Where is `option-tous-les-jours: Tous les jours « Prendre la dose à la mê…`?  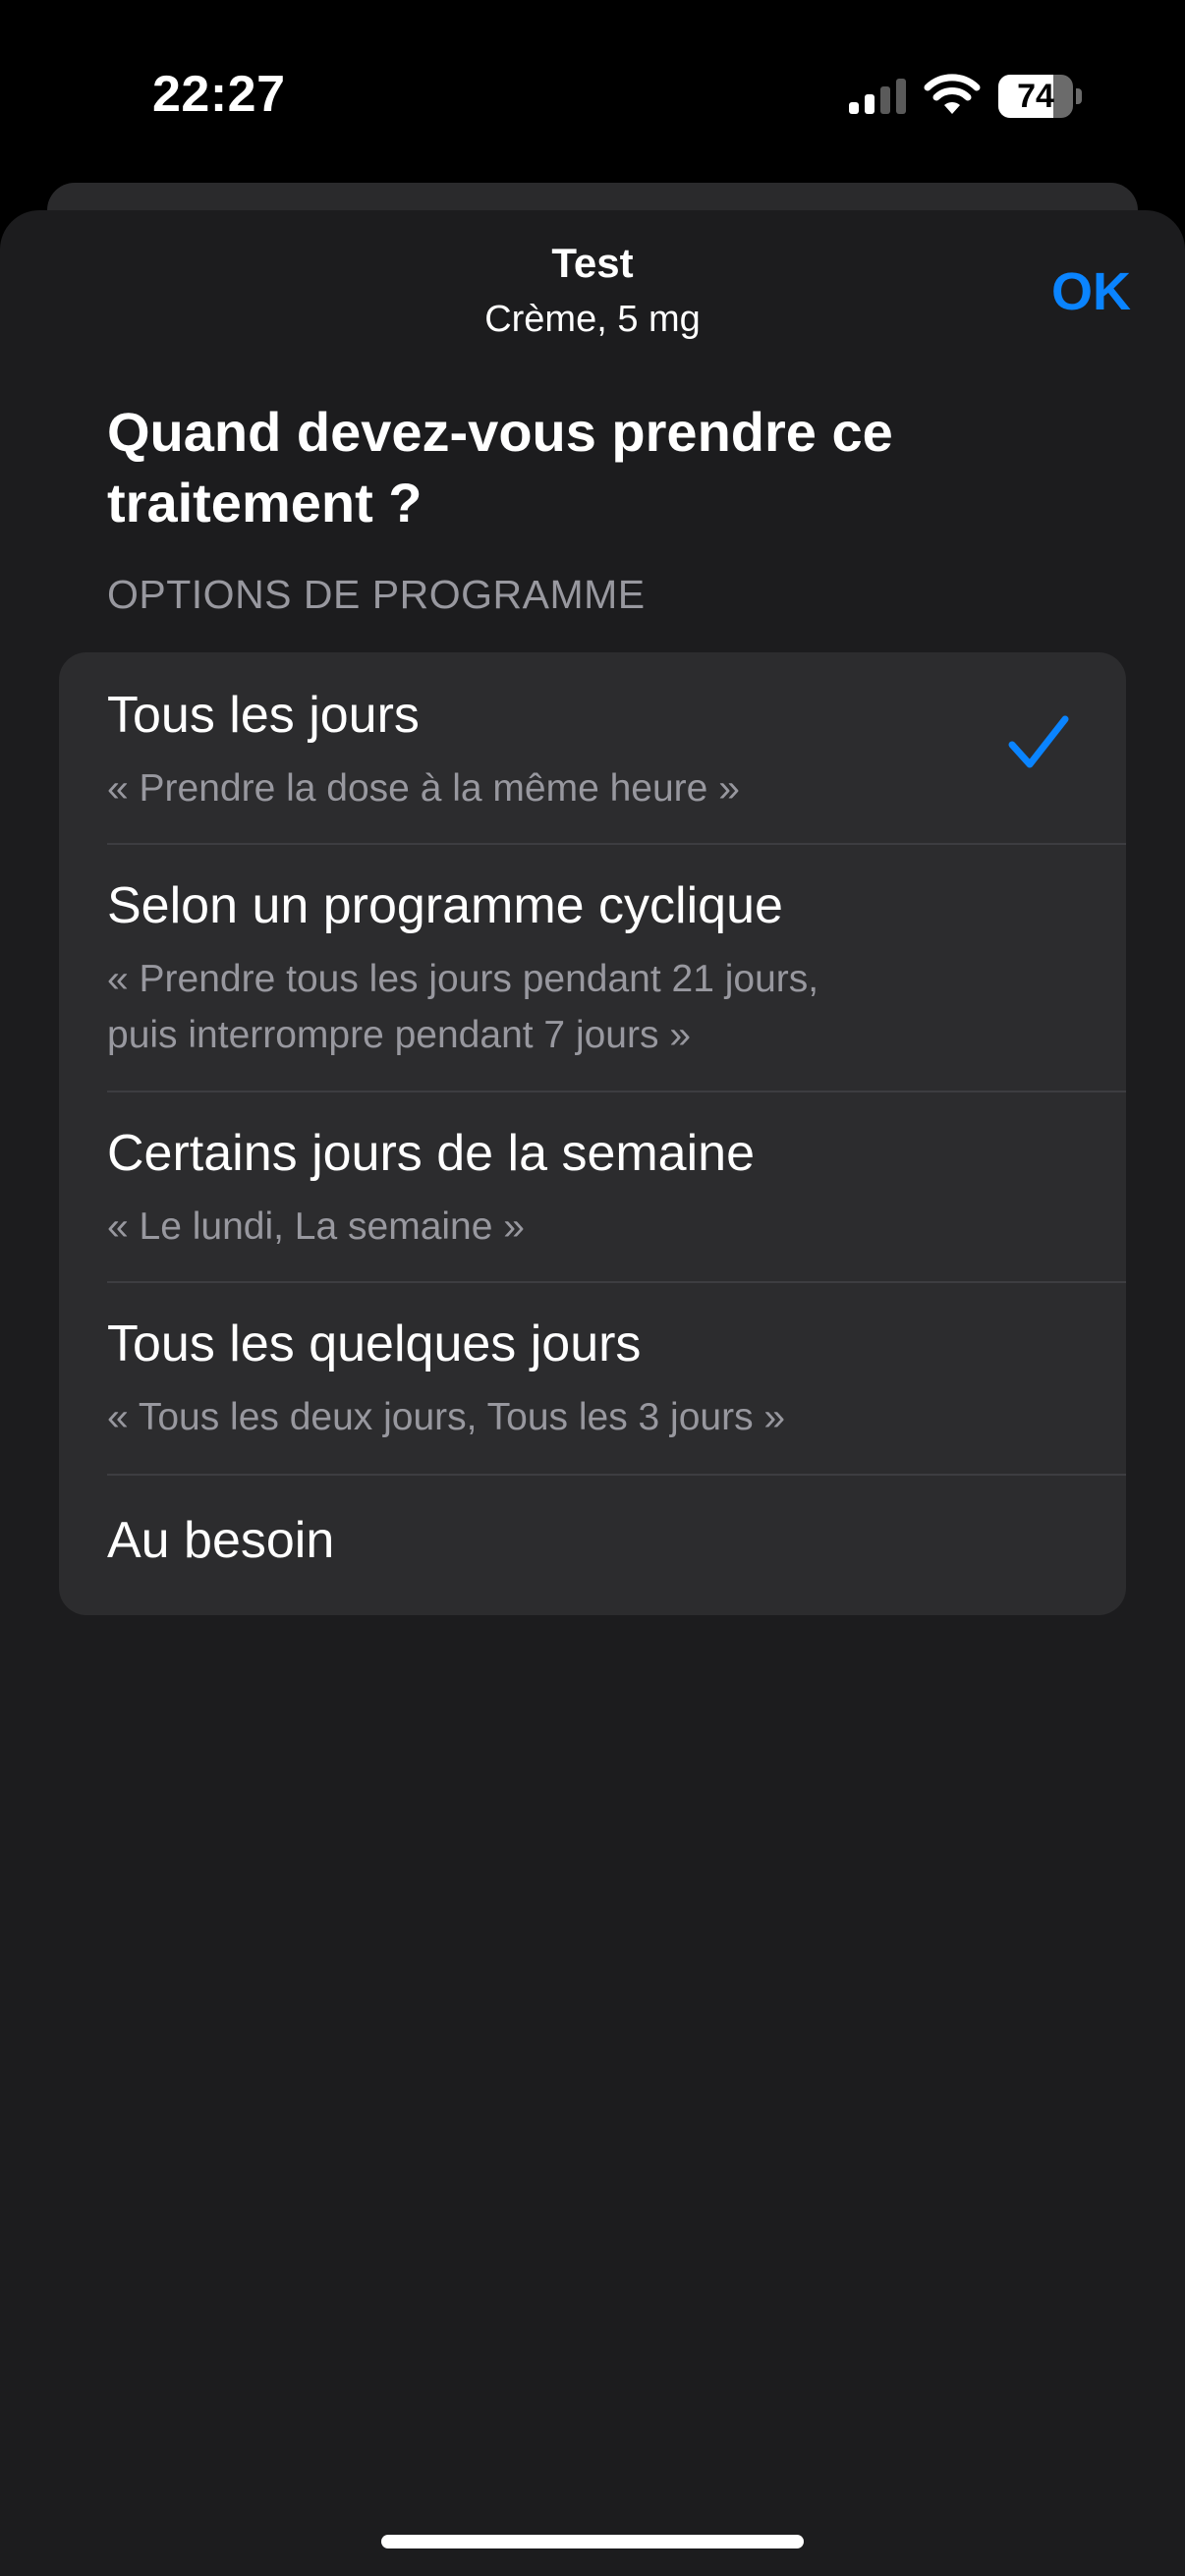 option-tous-les-jours: Tous les jours « Prendre la dose à la mê… is located at coordinates (592, 747).